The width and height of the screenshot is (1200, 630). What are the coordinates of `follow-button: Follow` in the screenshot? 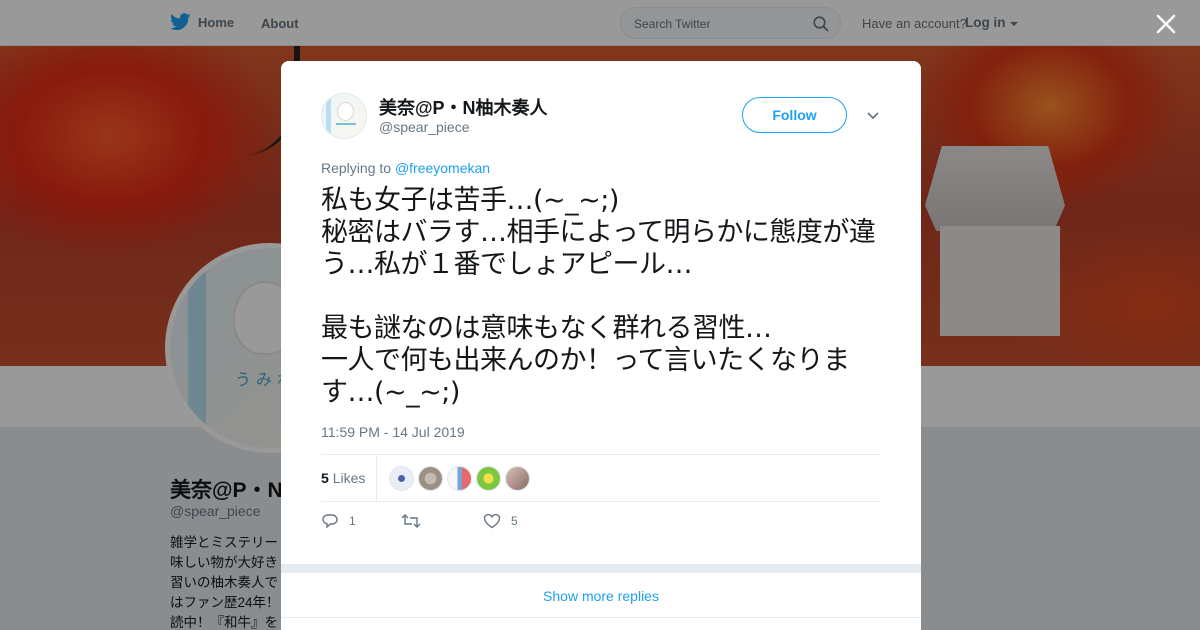 It's located at (794, 115).